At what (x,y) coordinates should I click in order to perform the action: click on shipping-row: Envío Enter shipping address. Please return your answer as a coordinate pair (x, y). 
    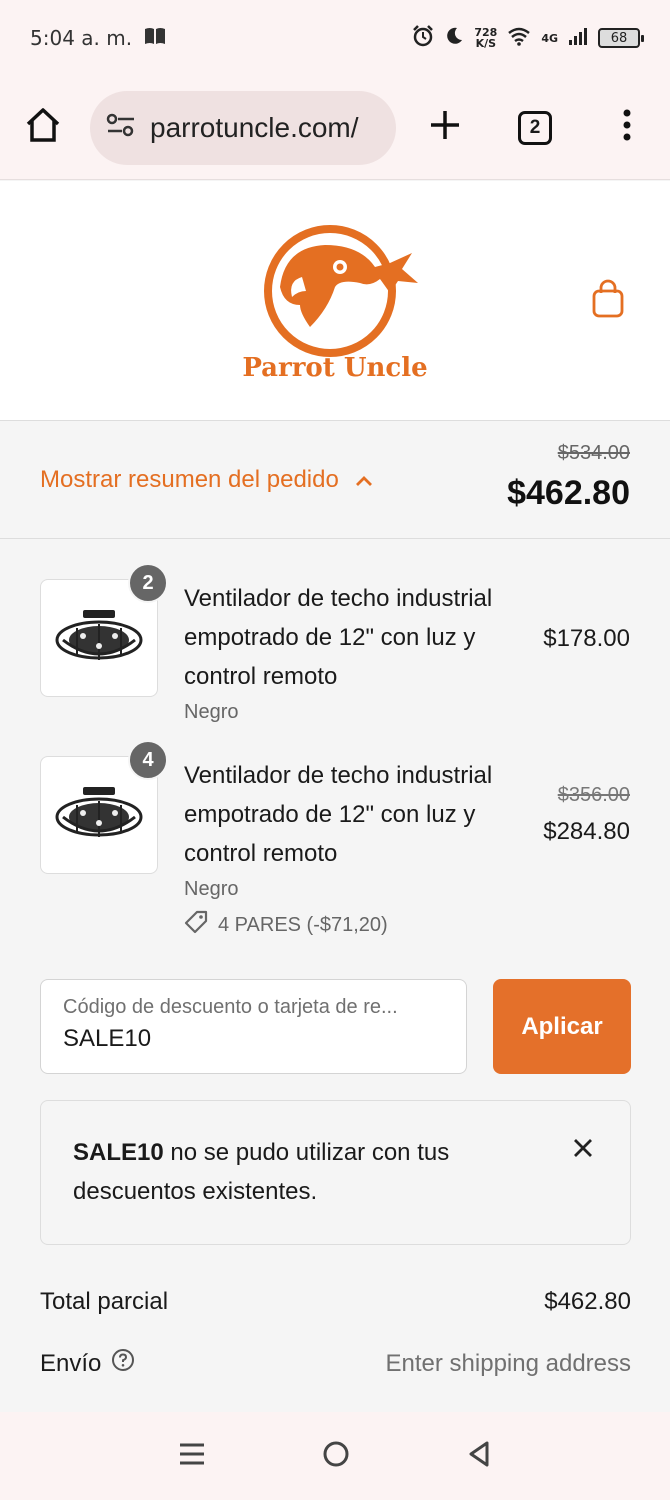
    Looking at the image, I should click on (335, 1363).